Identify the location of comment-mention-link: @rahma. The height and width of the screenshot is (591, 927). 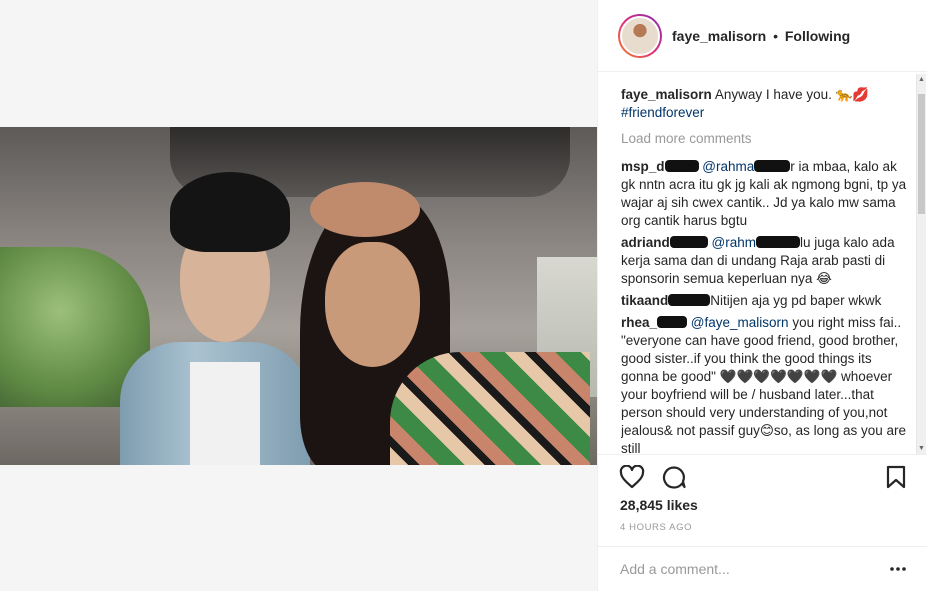
(728, 166).